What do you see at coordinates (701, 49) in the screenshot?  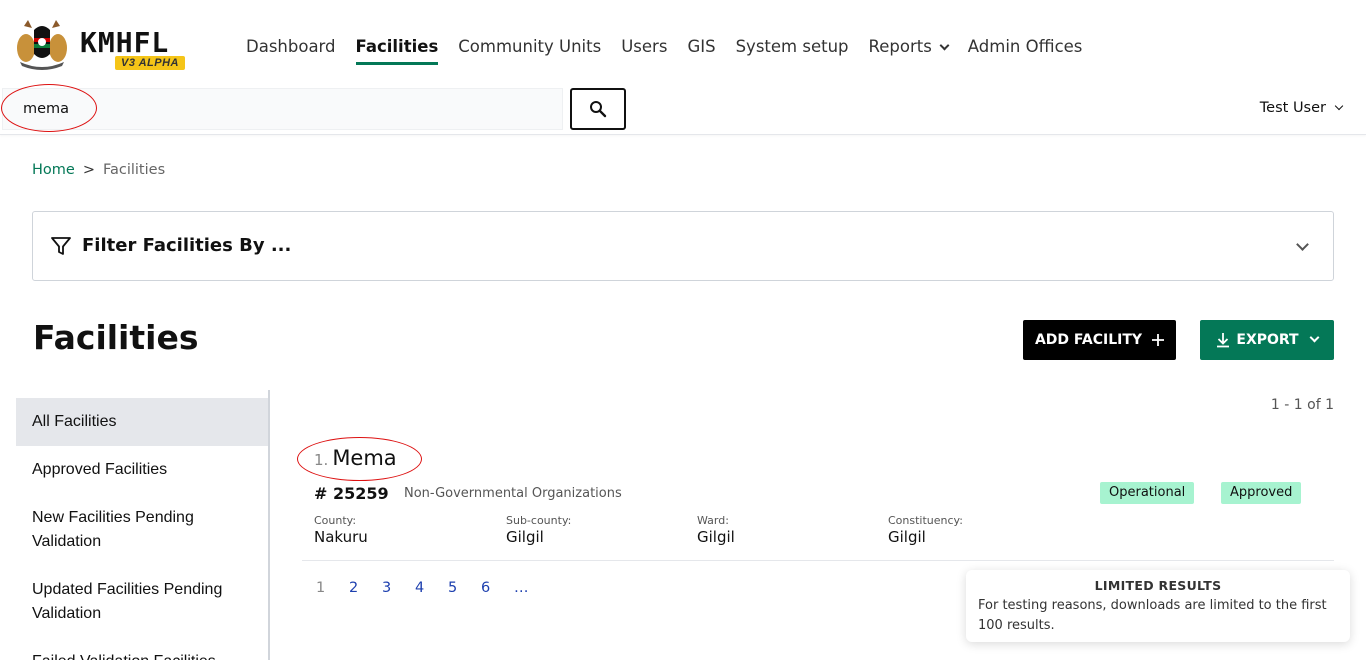 I see `nav-gis: GIS` at bounding box center [701, 49].